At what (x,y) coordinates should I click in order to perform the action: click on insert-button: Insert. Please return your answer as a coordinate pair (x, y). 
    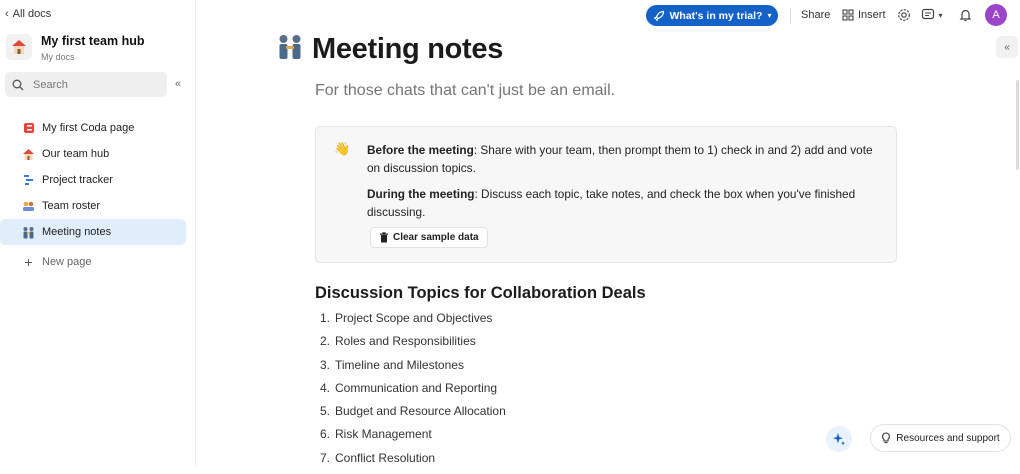
    Looking at the image, I should click on (864, 15).